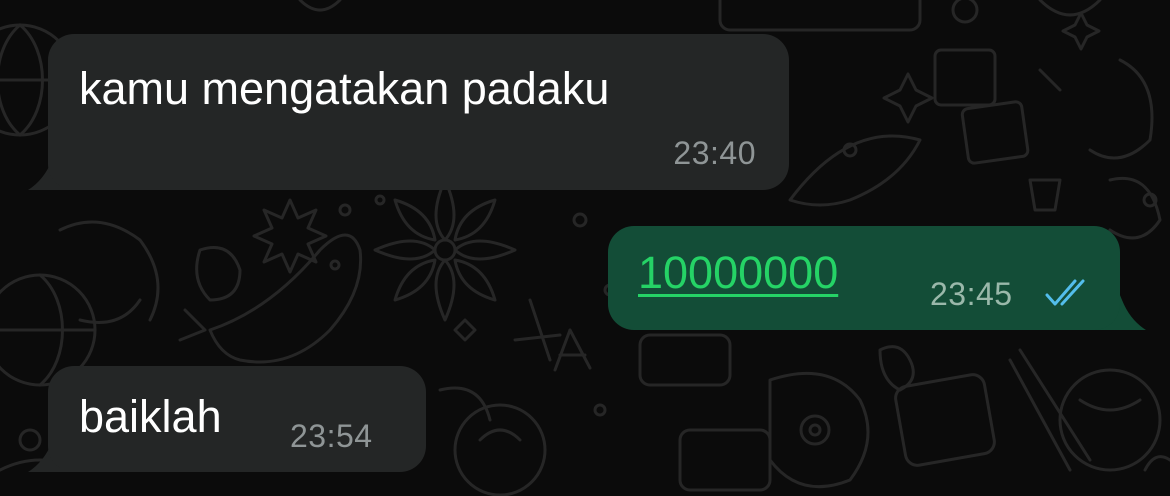  What do you see at coordinates (237, 419) in the screenshot?
I see `incoming-message-bubble: baiklah 23:54` at bounding box center [237, 419].